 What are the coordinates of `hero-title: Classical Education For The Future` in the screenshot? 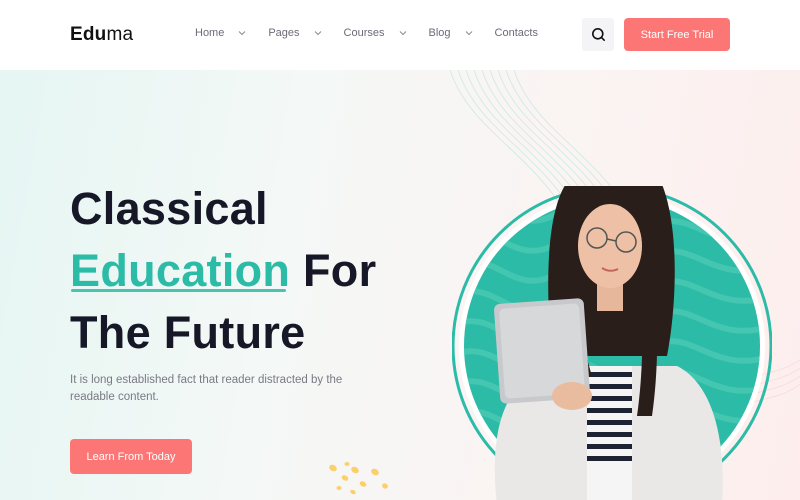 It's located at (223, 271).